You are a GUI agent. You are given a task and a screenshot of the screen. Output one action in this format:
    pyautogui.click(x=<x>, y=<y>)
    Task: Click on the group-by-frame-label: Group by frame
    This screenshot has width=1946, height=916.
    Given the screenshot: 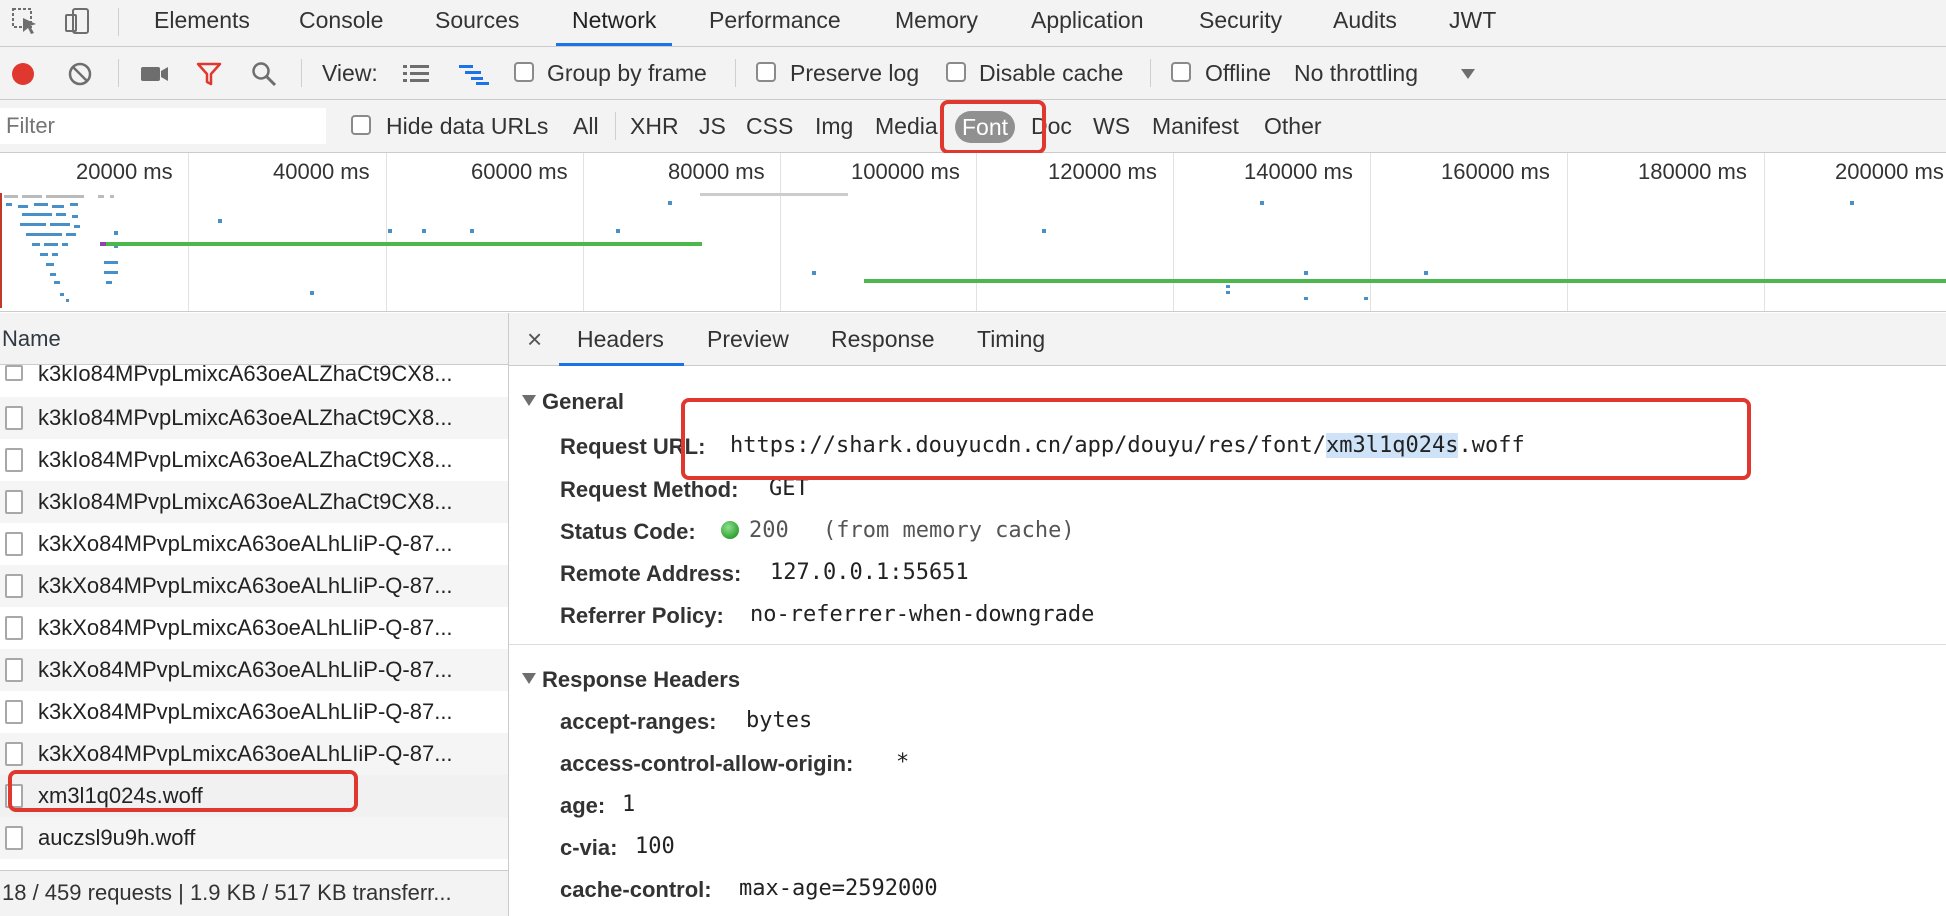 What is the action you would take?
    pyautogui.click(x=627, y=73)
    